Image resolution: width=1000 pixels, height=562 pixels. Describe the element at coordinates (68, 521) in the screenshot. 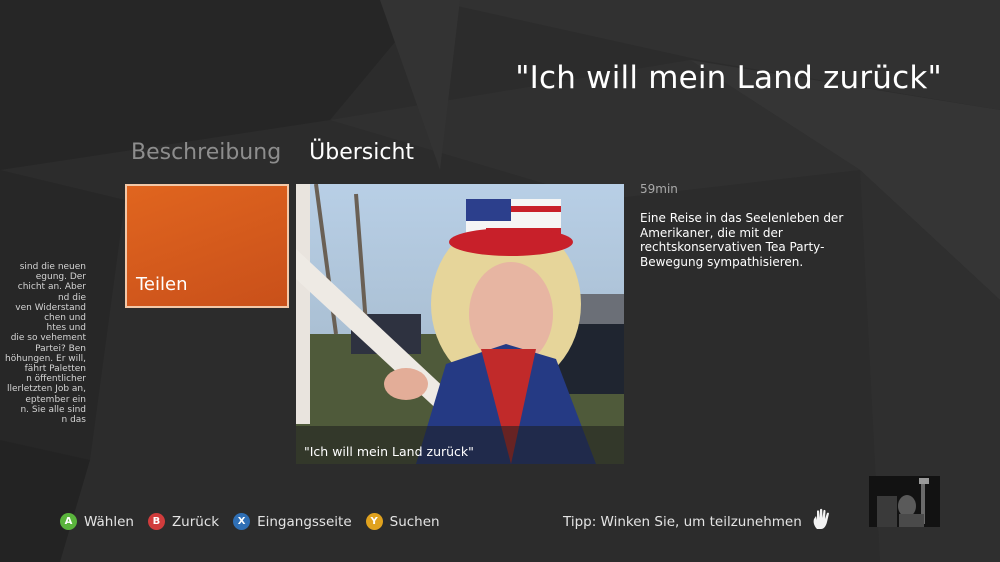

I see `a-button-icon: A` at that location.